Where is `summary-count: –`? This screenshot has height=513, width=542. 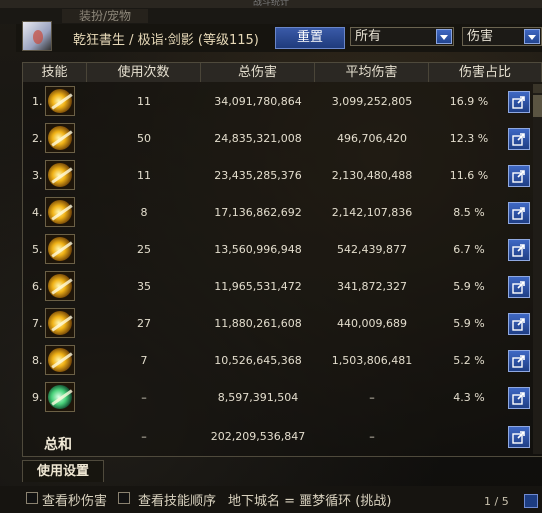
summary-count: – is located at coordinates (144, 436).